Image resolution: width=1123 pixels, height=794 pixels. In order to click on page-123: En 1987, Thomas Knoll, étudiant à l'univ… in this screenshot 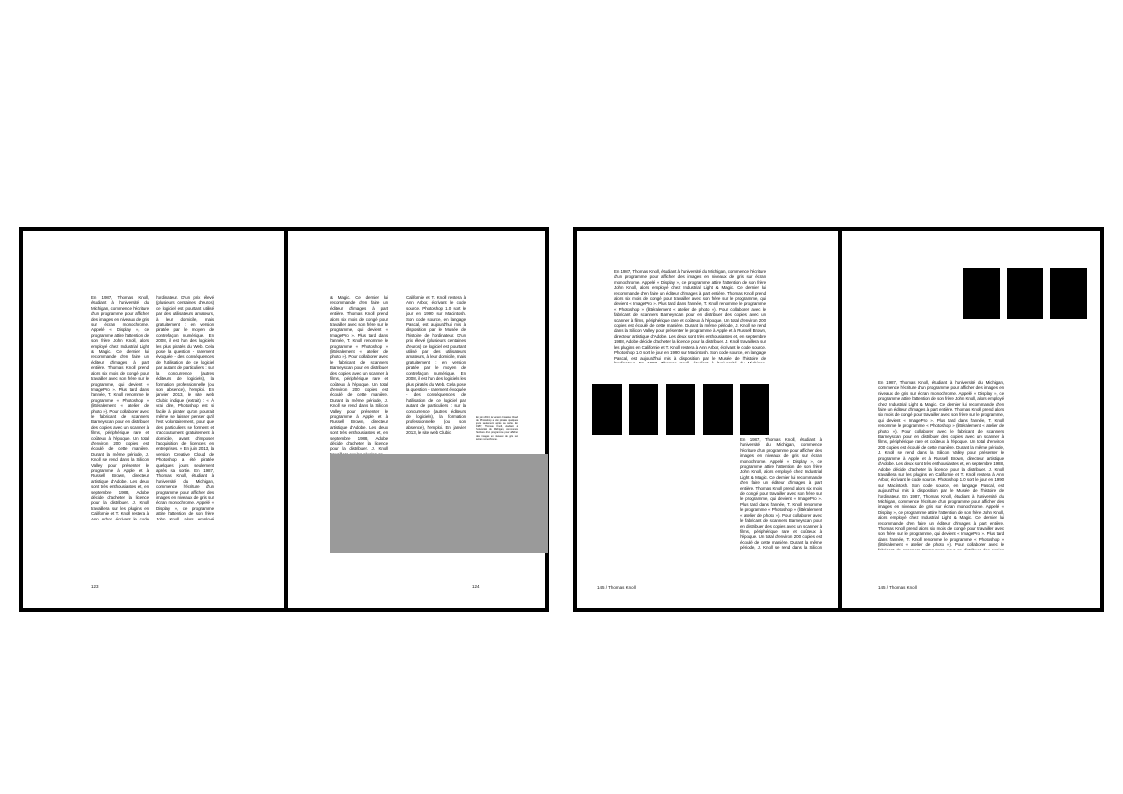, I will do `click(153, 419)`.